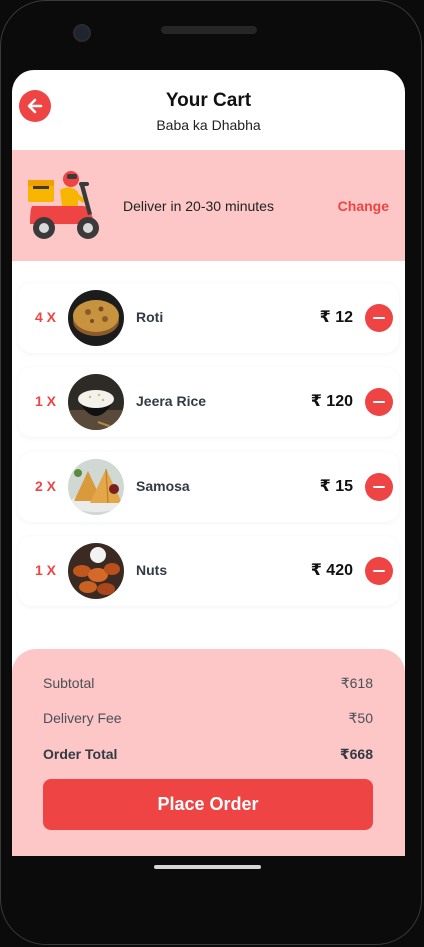  Describe the element at coordinates (96, 487) in the screenshot. I see `item-image-samosa` at that location.